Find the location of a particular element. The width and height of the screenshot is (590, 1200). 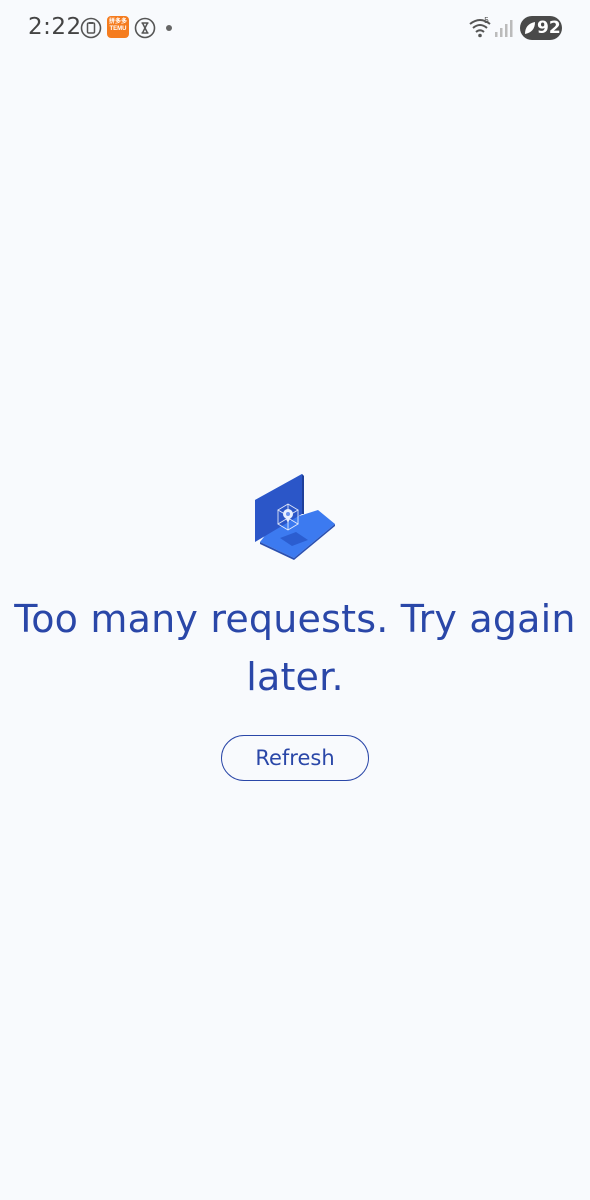

status-bar: 2:22 拼多多 TEMU 5 92 is located at coordinates (295, 28).